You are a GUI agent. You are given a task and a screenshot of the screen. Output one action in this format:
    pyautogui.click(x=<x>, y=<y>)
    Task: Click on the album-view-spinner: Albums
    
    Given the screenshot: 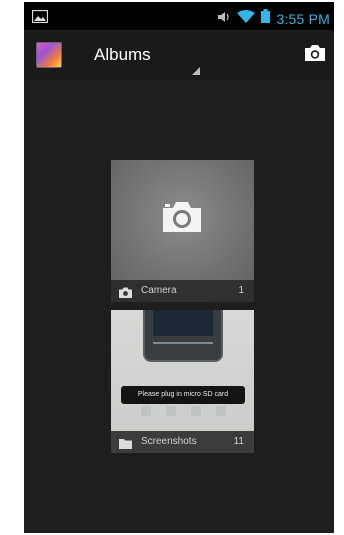 What is the action you would take?
    pyautogui.click(x=148, y=55)
    